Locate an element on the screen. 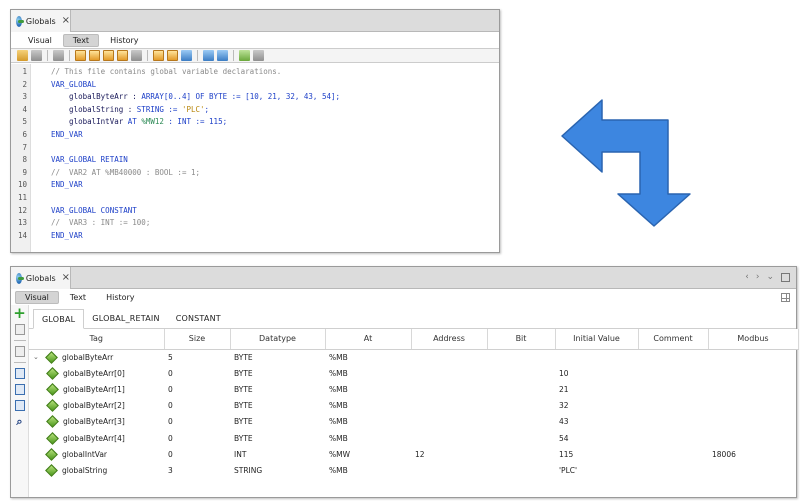 The height and width of the screenshot is (501, 800). toggle-bookmark-icon is located at coordinates (186, 55).